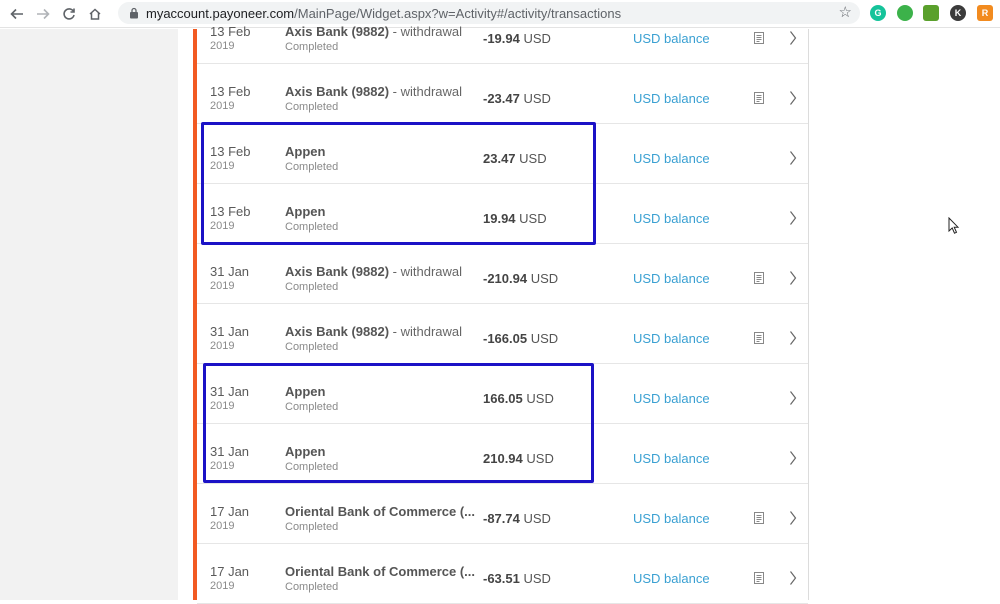  I want to click on back-button, so click(17, 14).